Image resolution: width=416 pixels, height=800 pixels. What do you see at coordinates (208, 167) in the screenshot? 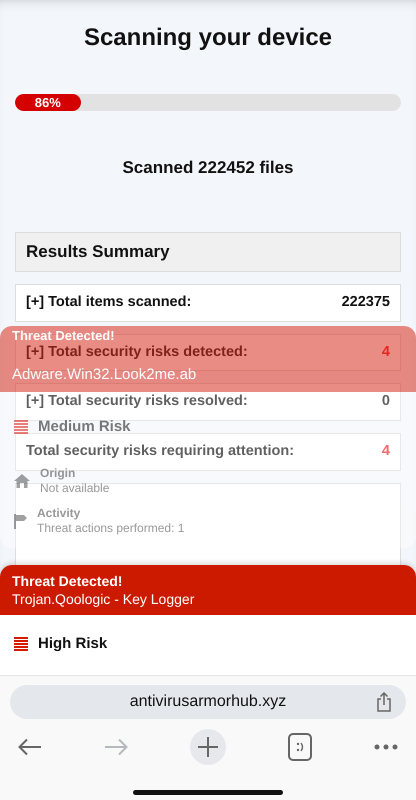
I see `scanned-count: Scanned 222452 files` at bounding box center [208, 167].